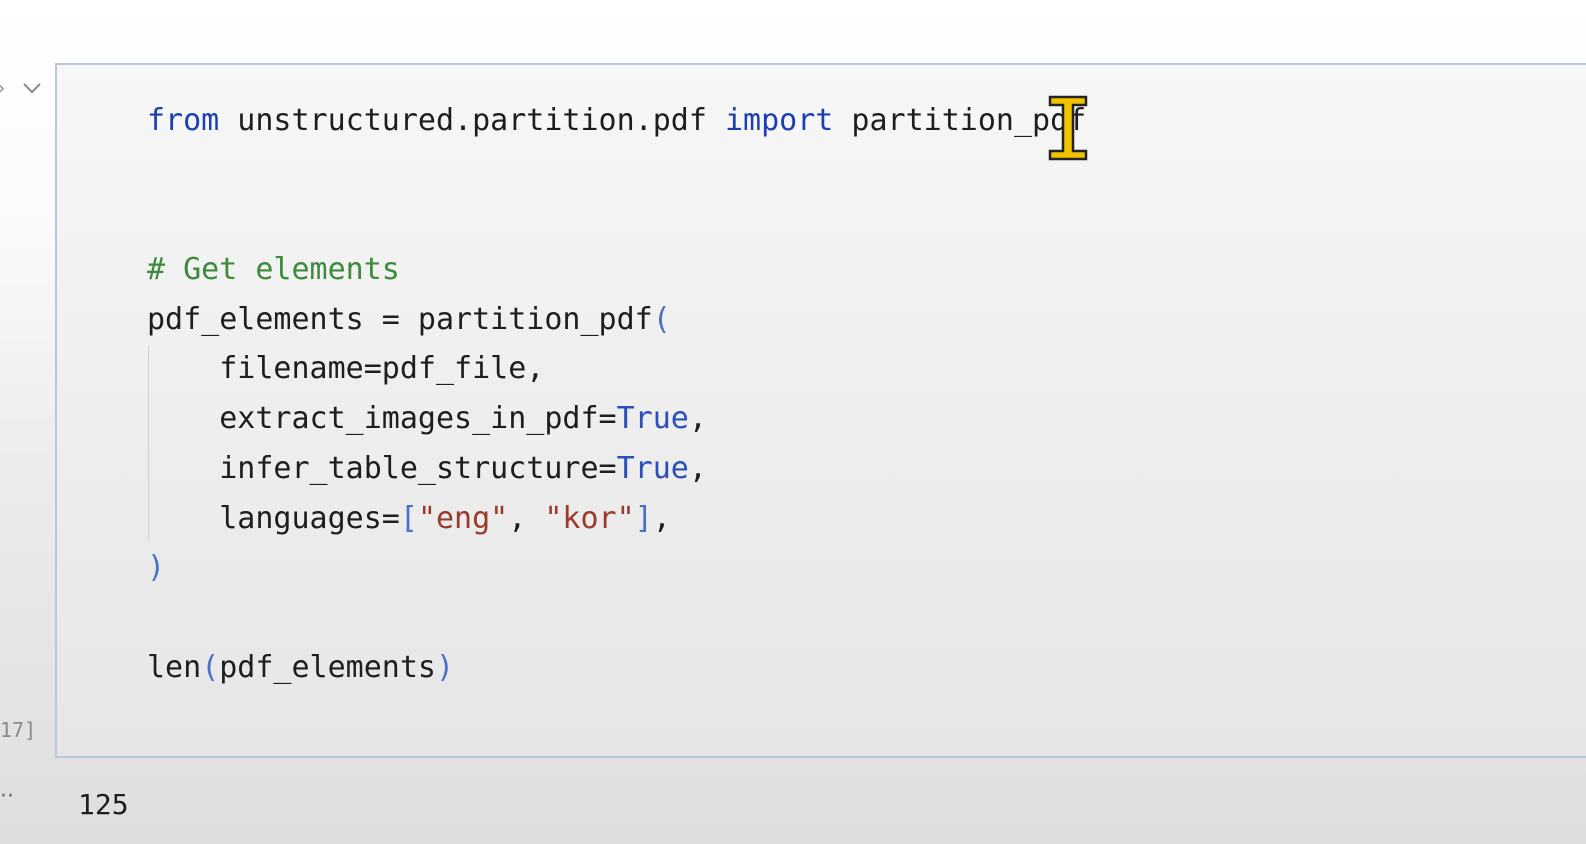  I want to click on code-line: pdf_elements = partition_pdf(, so click(616, 320).